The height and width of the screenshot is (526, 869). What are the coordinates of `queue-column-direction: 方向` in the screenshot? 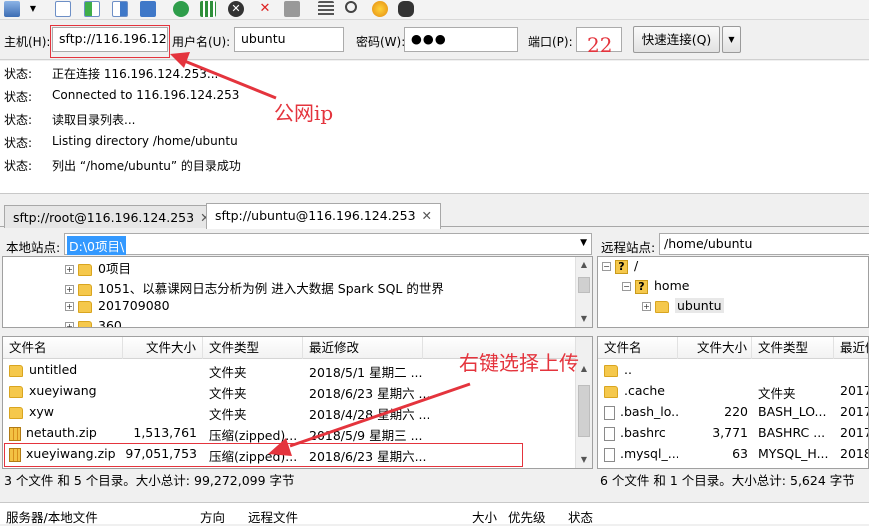 It's located at (212, 516).